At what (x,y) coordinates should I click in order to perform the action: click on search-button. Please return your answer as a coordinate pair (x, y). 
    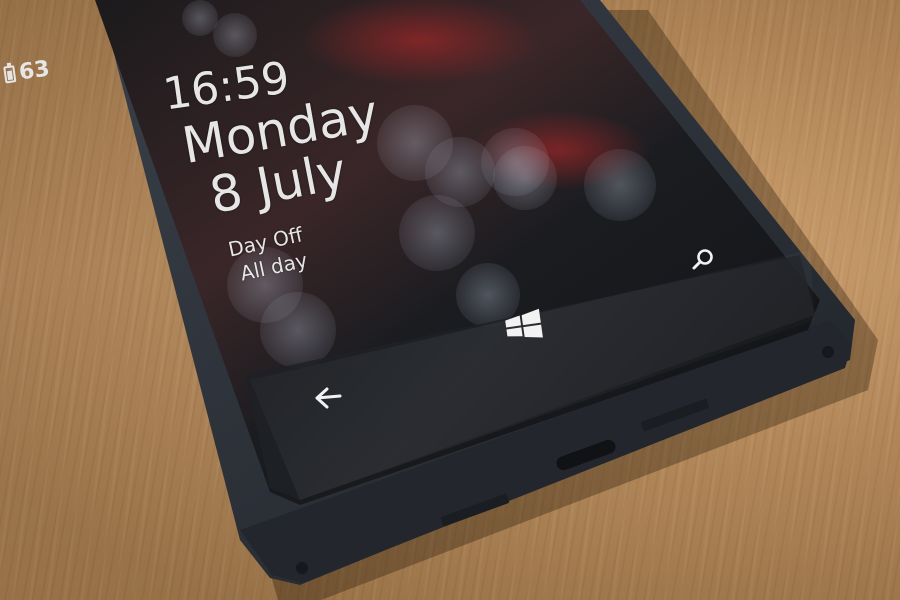
    Looking at the image, I should click on (703, 260).